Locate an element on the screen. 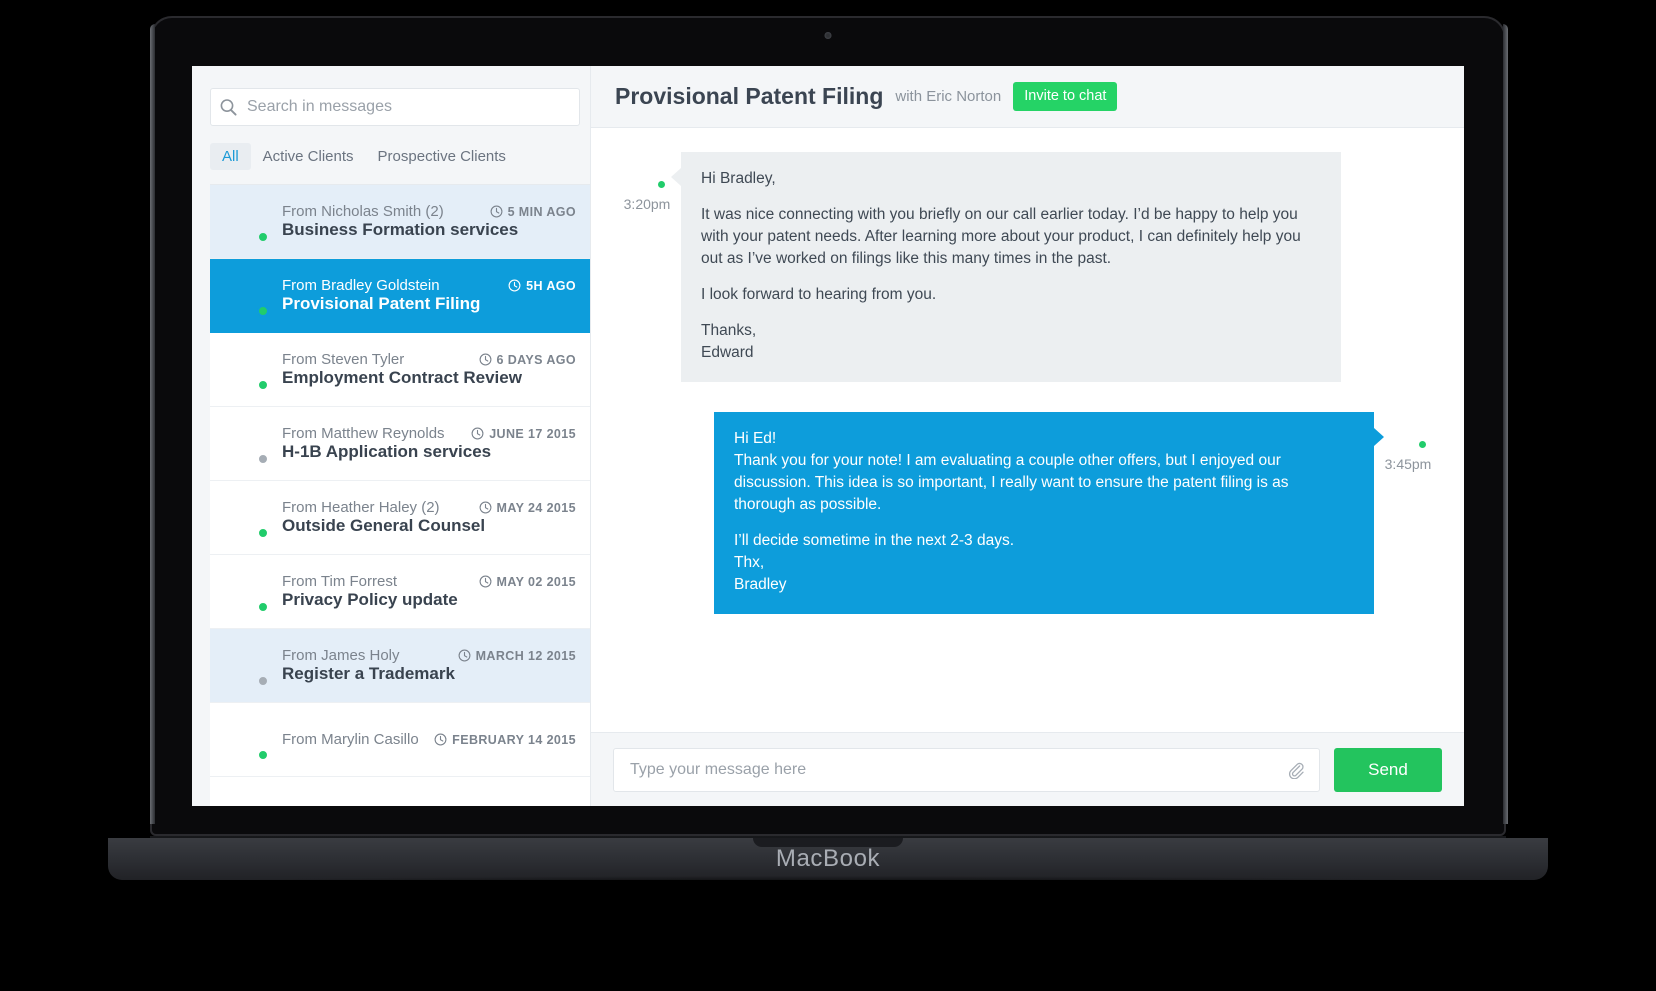 The height and width of the screenshot is (991, 1656). conversation-sender: From Marylin Casillo is located at coordinates (350, 739).